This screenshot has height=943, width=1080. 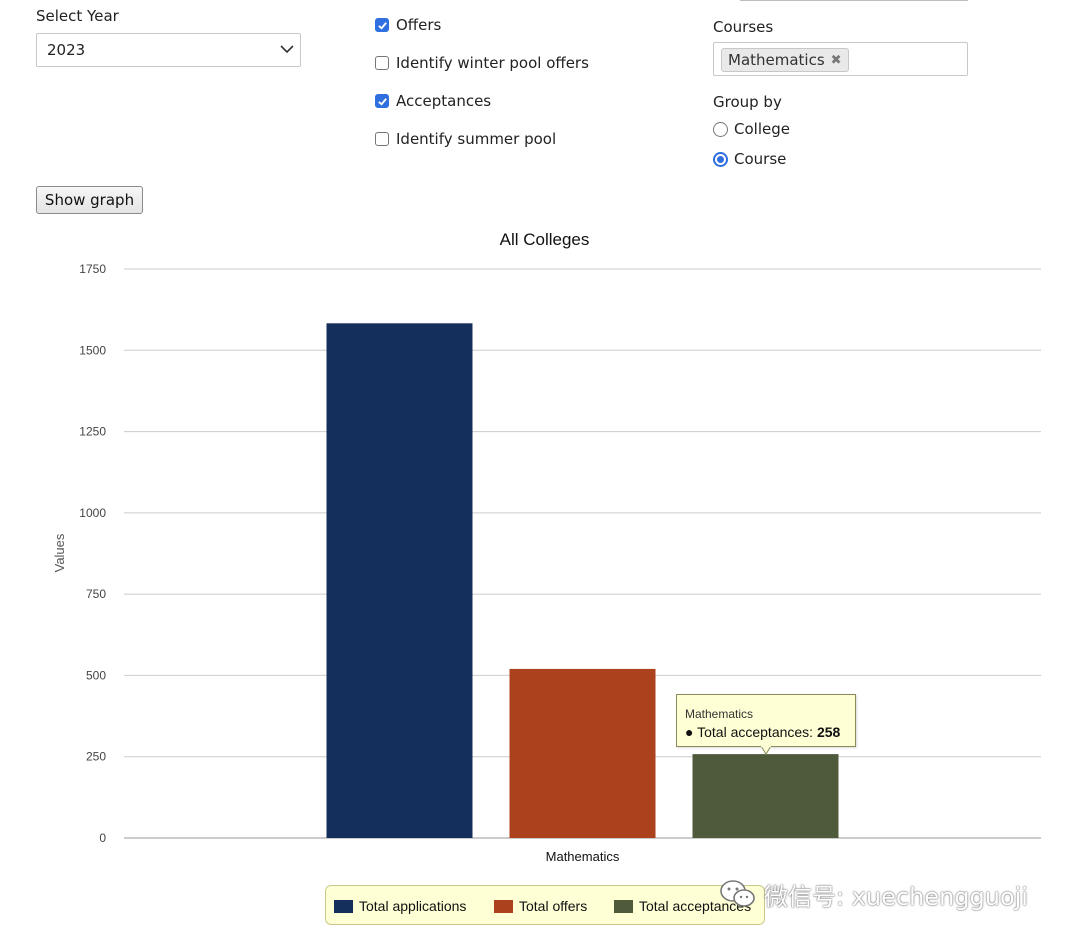 I want to click on chart-tooltip: Mathematics ● Total acceptances: 258, so click(x=766, y=720).